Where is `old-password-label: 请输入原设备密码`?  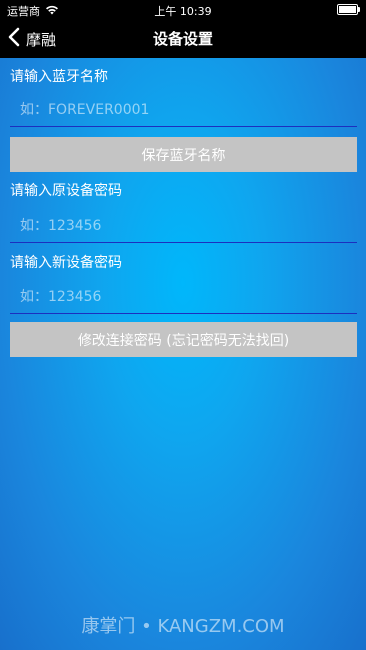
old-password-label: 请输入原设备密码 is located at coordinates (66, 191).